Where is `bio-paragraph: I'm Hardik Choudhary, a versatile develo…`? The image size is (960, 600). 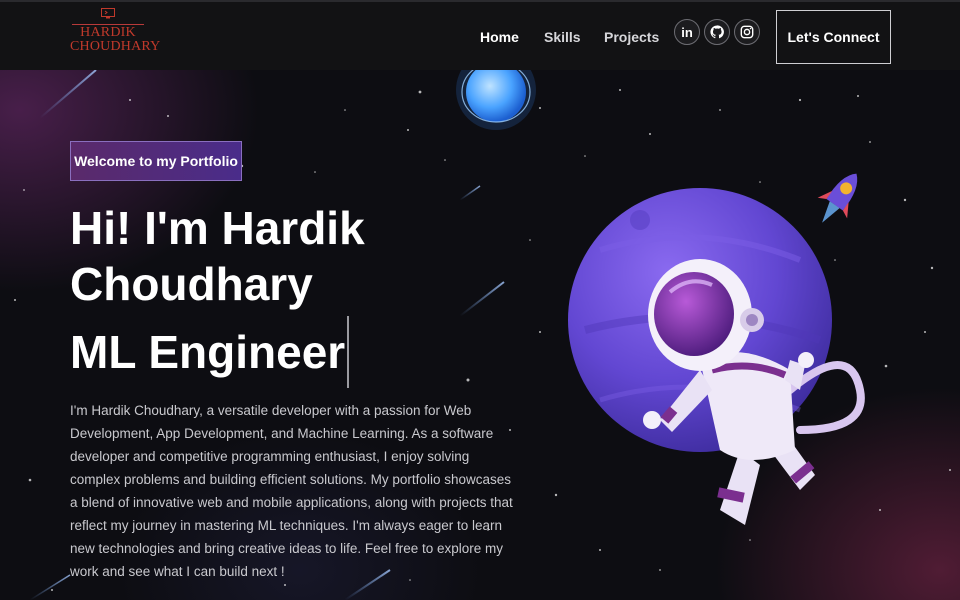 bio-paragraph: I'm Hardik Choudhary, a versatile develo… is located at coordinates (291, 491).